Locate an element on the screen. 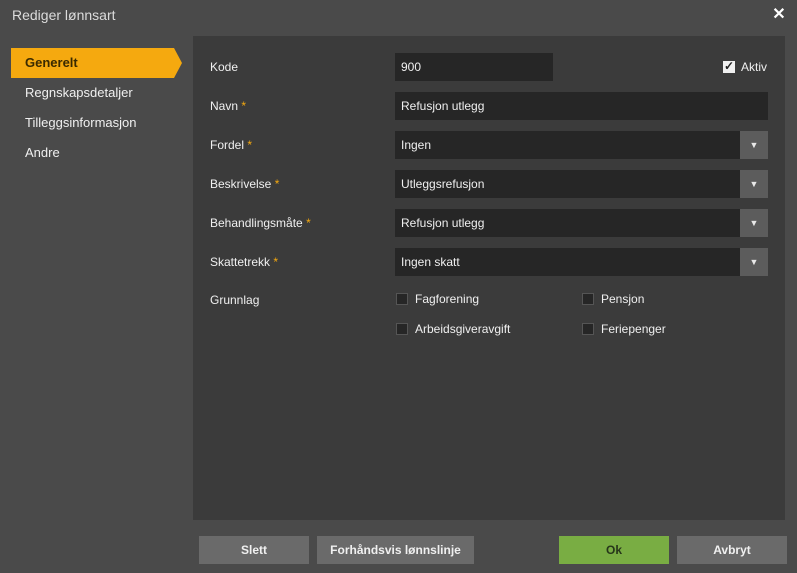 The width and height of the screenshot is (797, 573). close-icon: ✕ is located at coordinates (779, 15).